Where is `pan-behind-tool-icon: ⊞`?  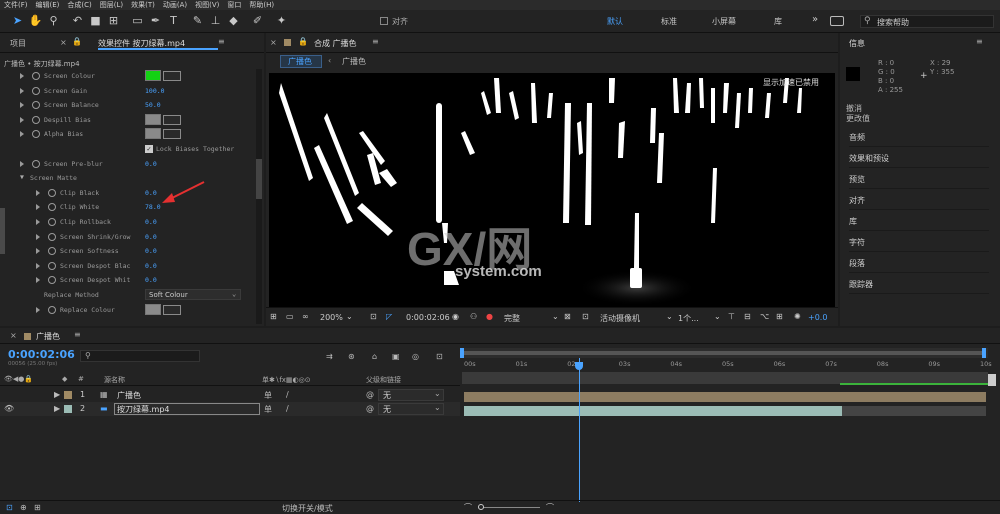 pan-behind-tool-icon: ⊞ is located at coordinates (113, 21).